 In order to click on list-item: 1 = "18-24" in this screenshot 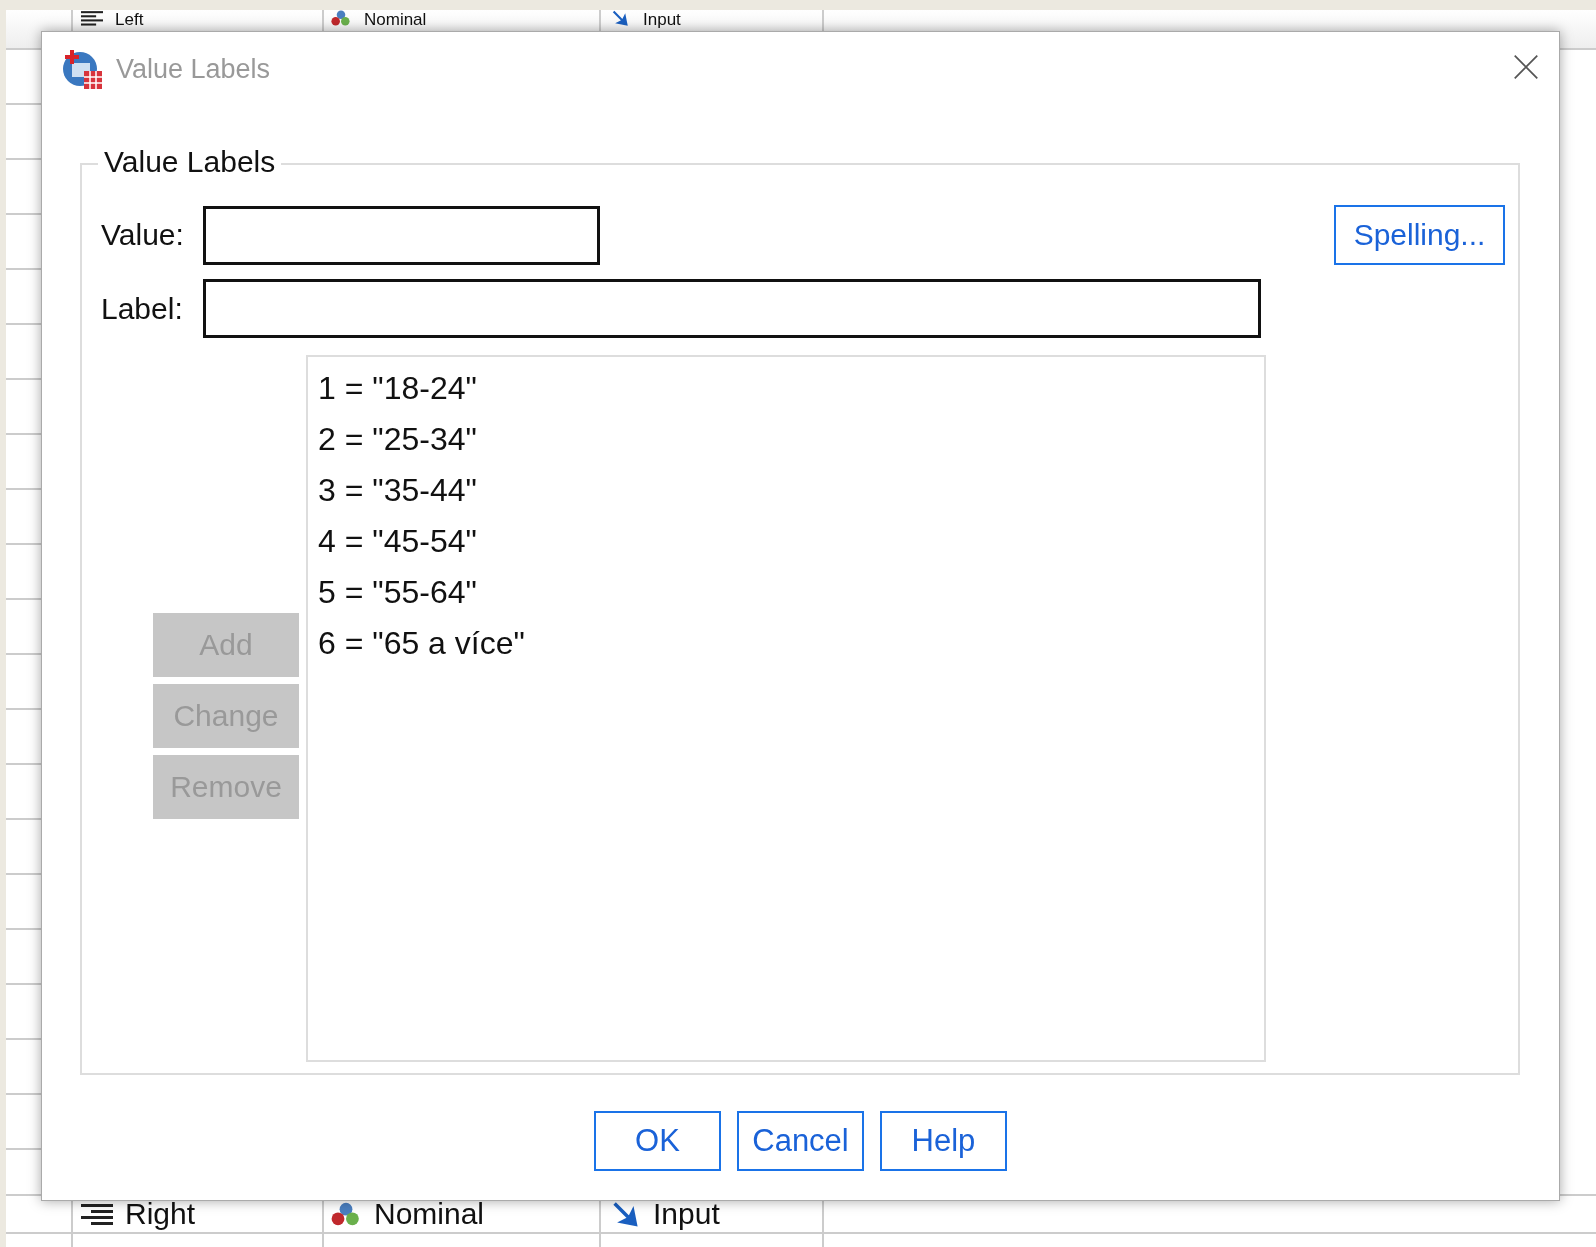, I will do `click(786, 388)`.